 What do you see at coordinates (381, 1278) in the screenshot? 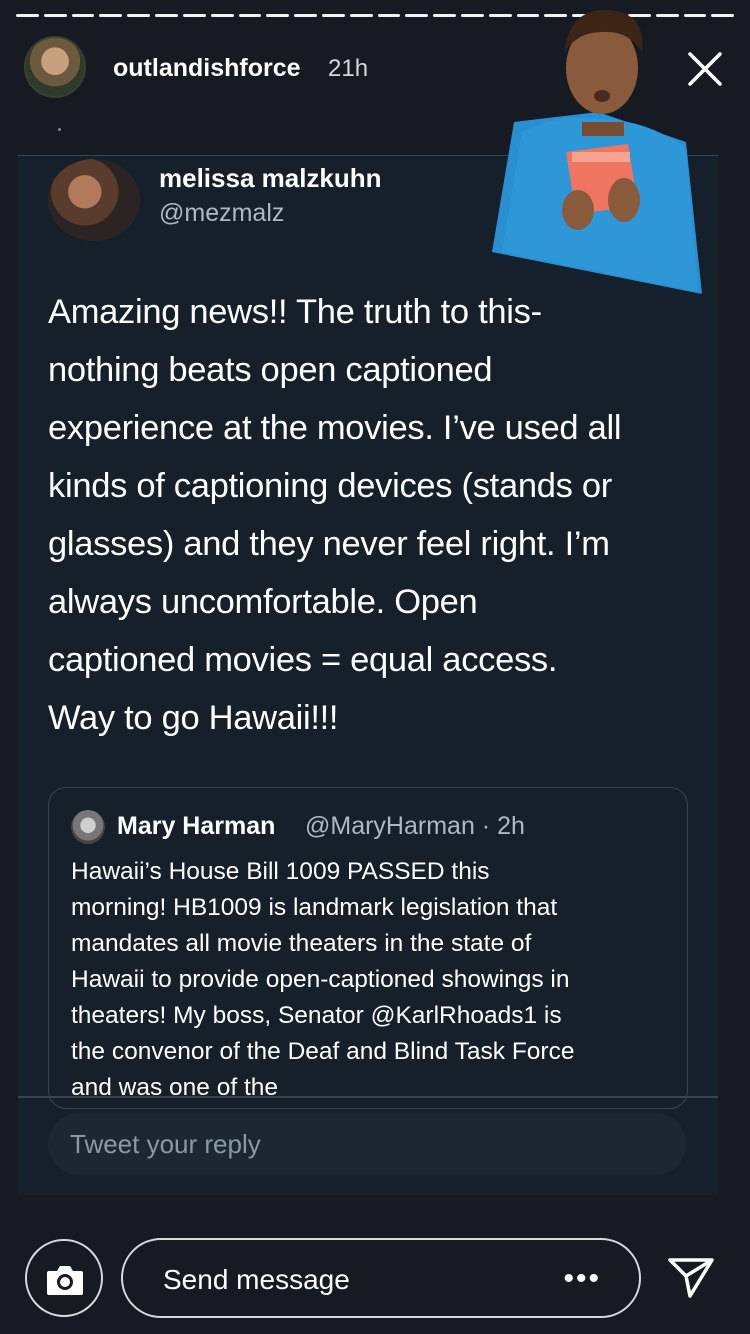
I see `send-message-input: Send message •••` at bounding box center [381, 1278].